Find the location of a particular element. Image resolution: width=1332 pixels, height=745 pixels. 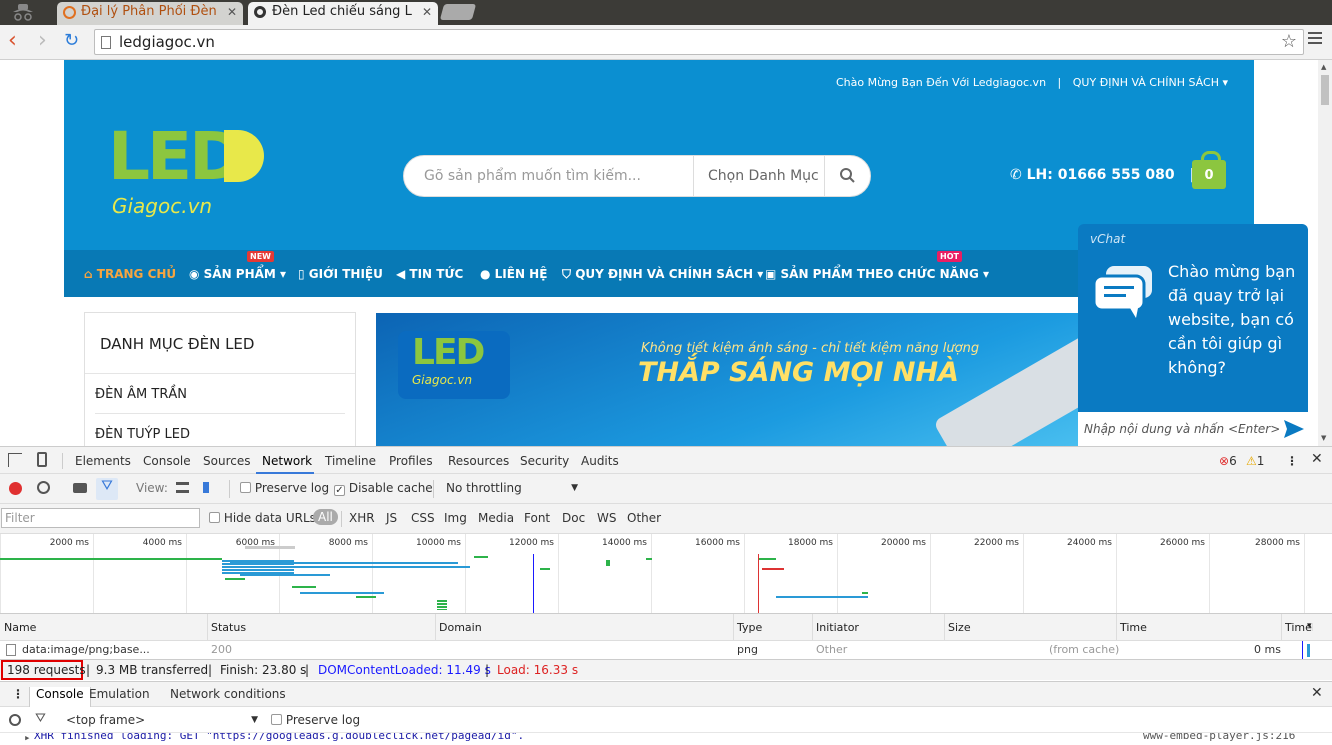

nav-about: ▯ GIỚI THIỆU is located at coordinates (340, 274).